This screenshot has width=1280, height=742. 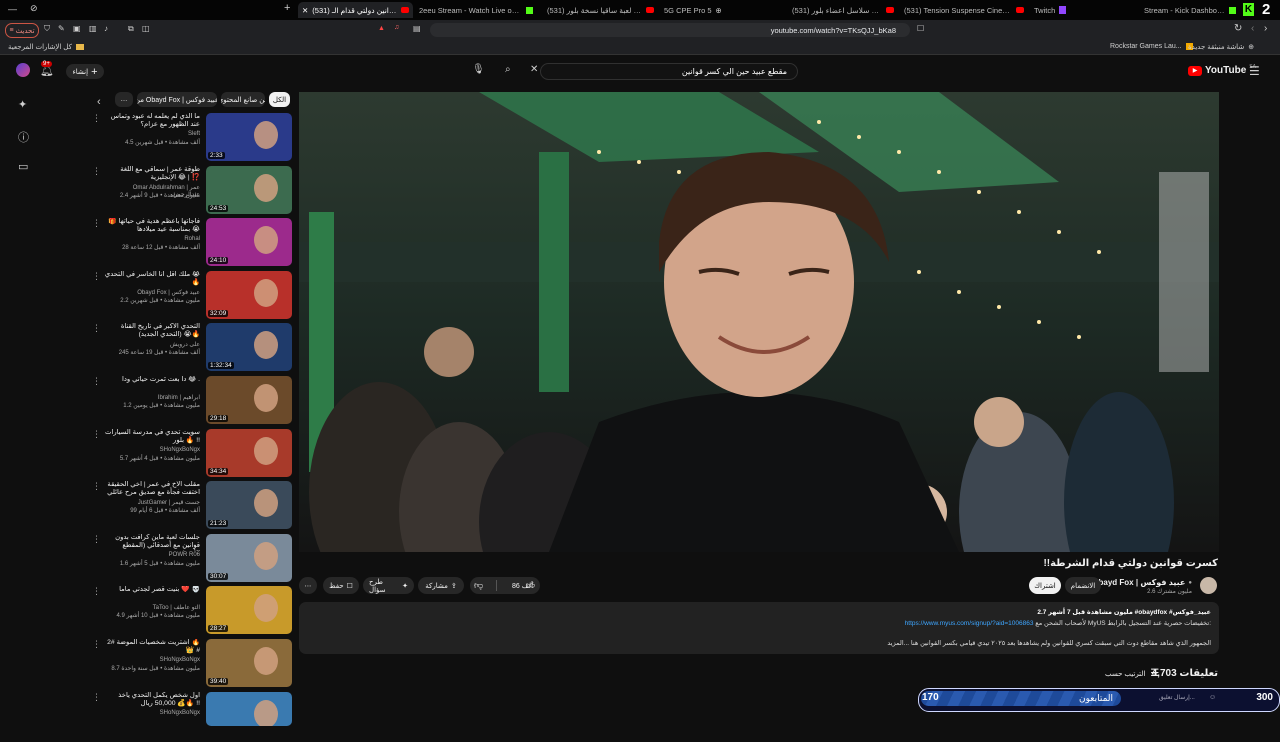 What do you see at coordinates (152, 590) in the screenshot?
I see `video-title: بنيت قصر لجدتي ماما ❤️ 💀` at bounding box center [152, 590].